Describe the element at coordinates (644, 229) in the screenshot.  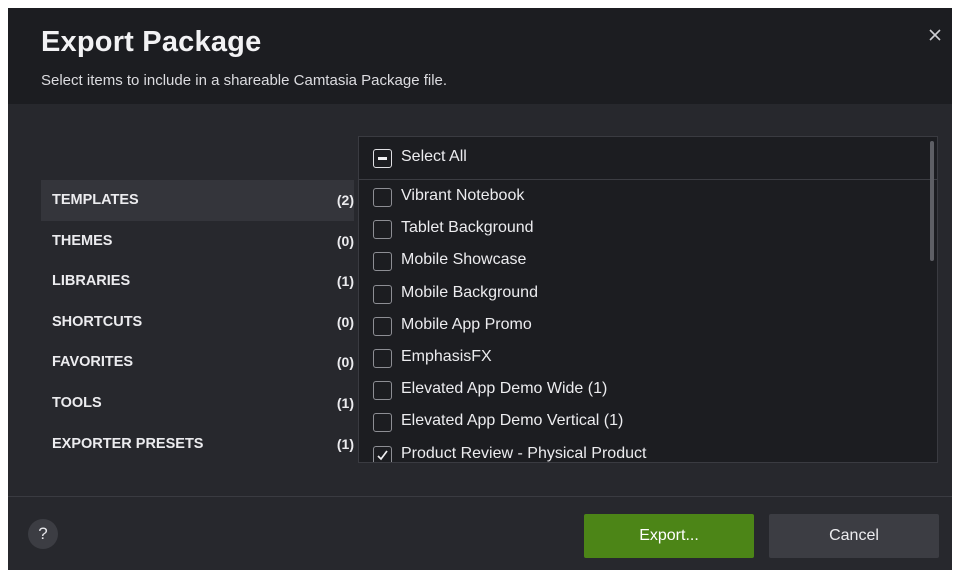
I see `list-item: Tablet Background` at that location.